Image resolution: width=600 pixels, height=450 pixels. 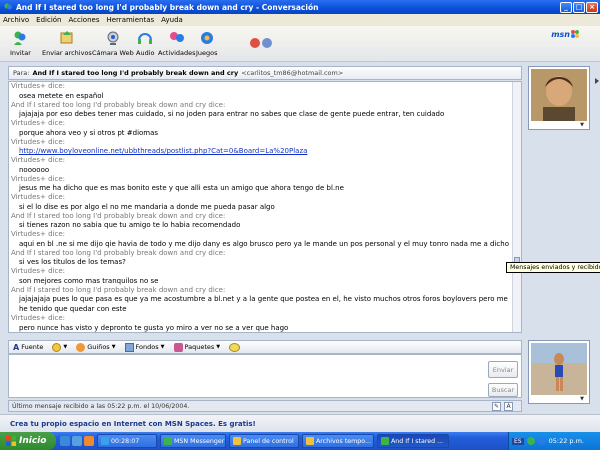 I want to click on menu-acciones: Acciones, so click(x=84, y=20).